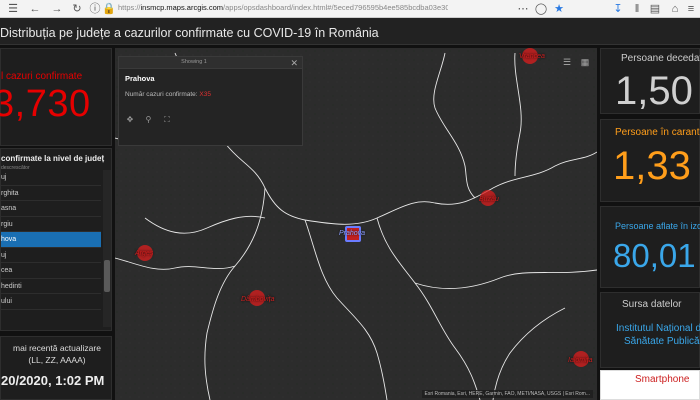  What do you see at coordinates (107, 276) in the screenshot?
I see `county-list-scroll-thumb` at bounding box center [107, 276].